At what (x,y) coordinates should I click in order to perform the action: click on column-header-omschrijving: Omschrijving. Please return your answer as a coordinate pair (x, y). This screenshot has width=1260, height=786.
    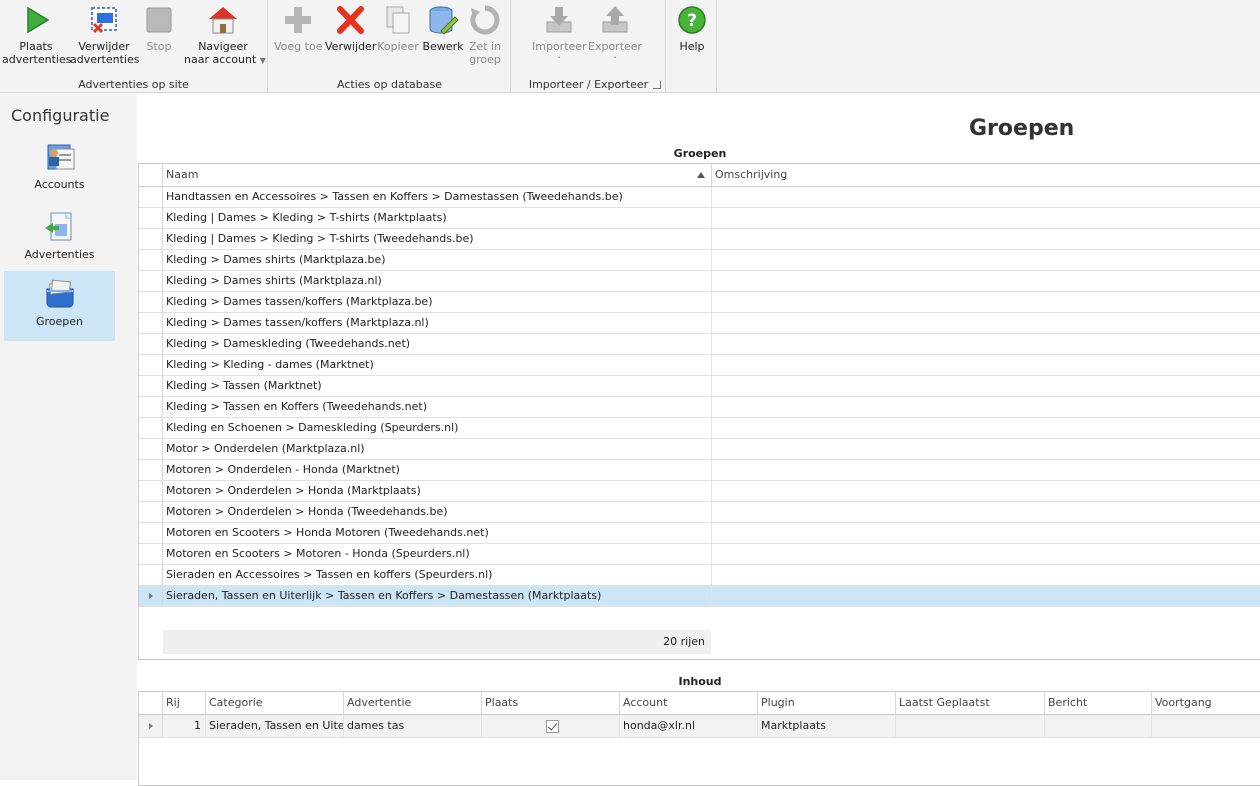
    Looking at the image, I should click on (986, 175).